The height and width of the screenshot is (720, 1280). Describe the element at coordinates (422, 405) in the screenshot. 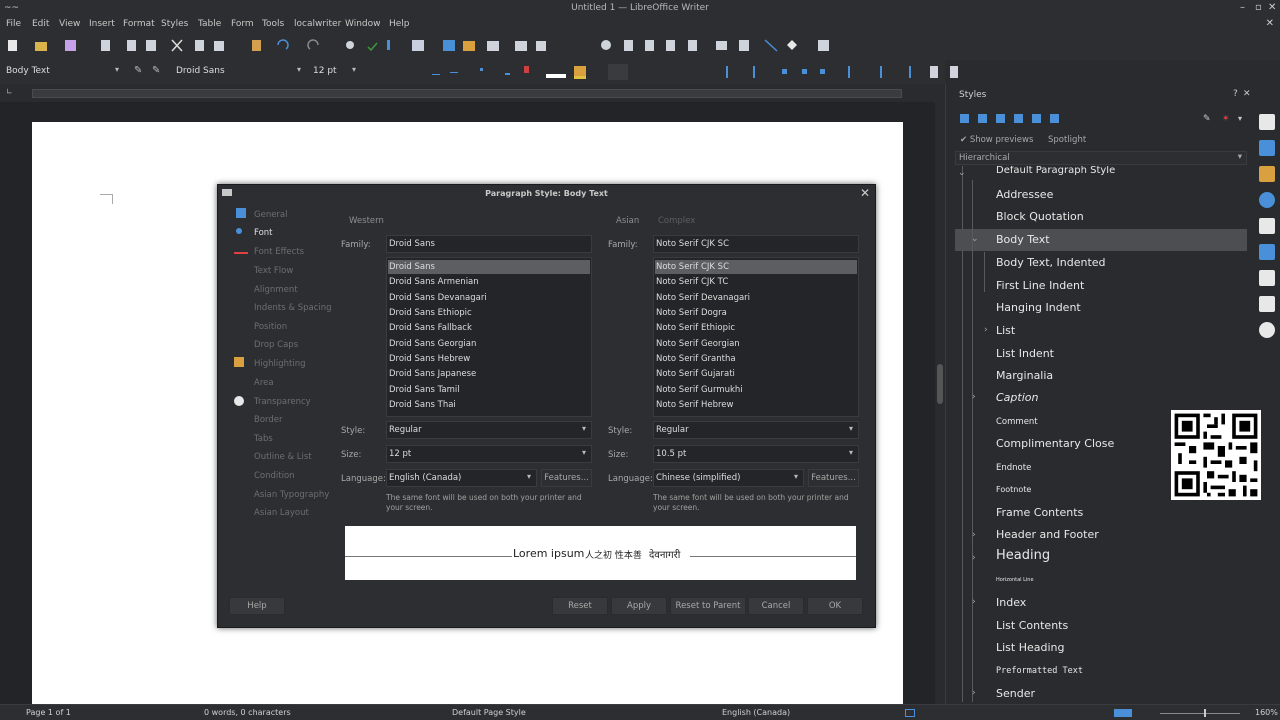

I see `font-list-item: Droid Sans Thai` at that location.